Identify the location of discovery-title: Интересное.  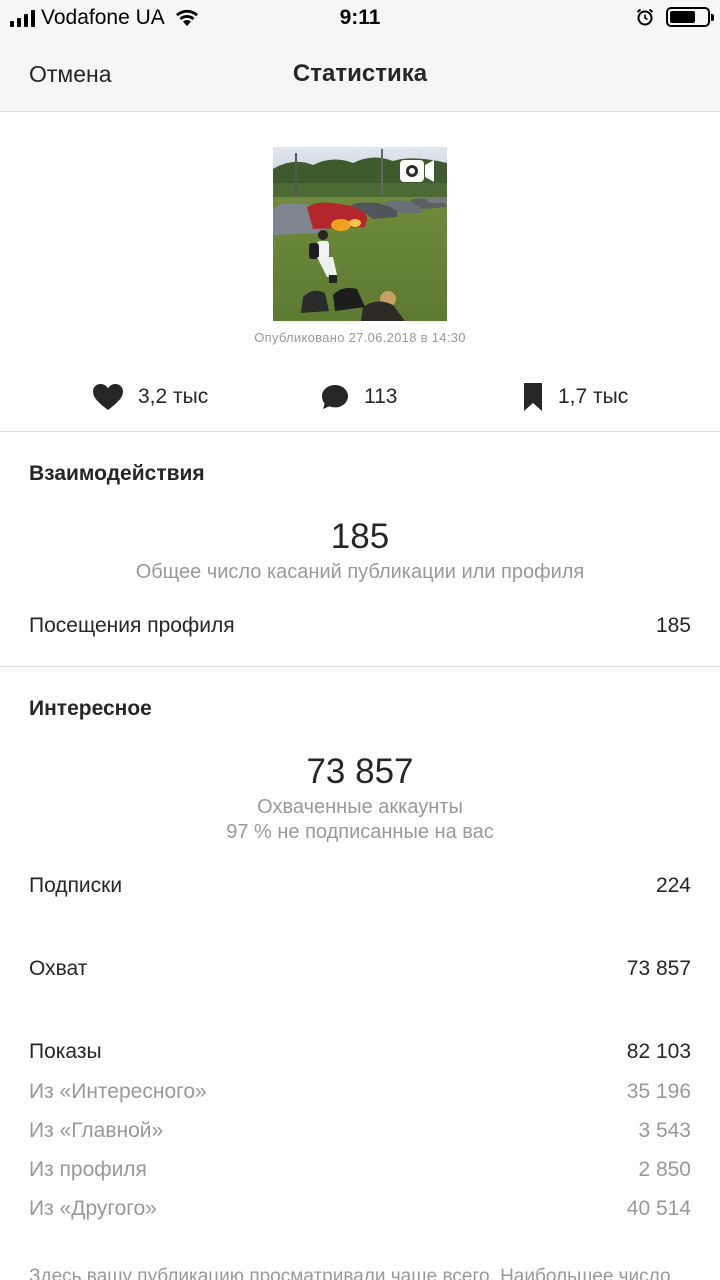
(90, 708).